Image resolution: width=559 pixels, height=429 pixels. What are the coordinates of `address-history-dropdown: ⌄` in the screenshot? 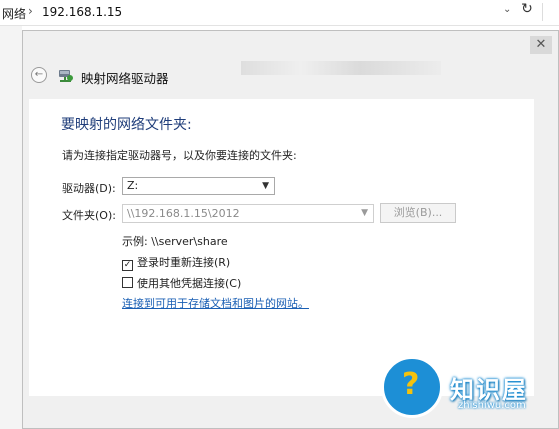 It's located at (507, 9).